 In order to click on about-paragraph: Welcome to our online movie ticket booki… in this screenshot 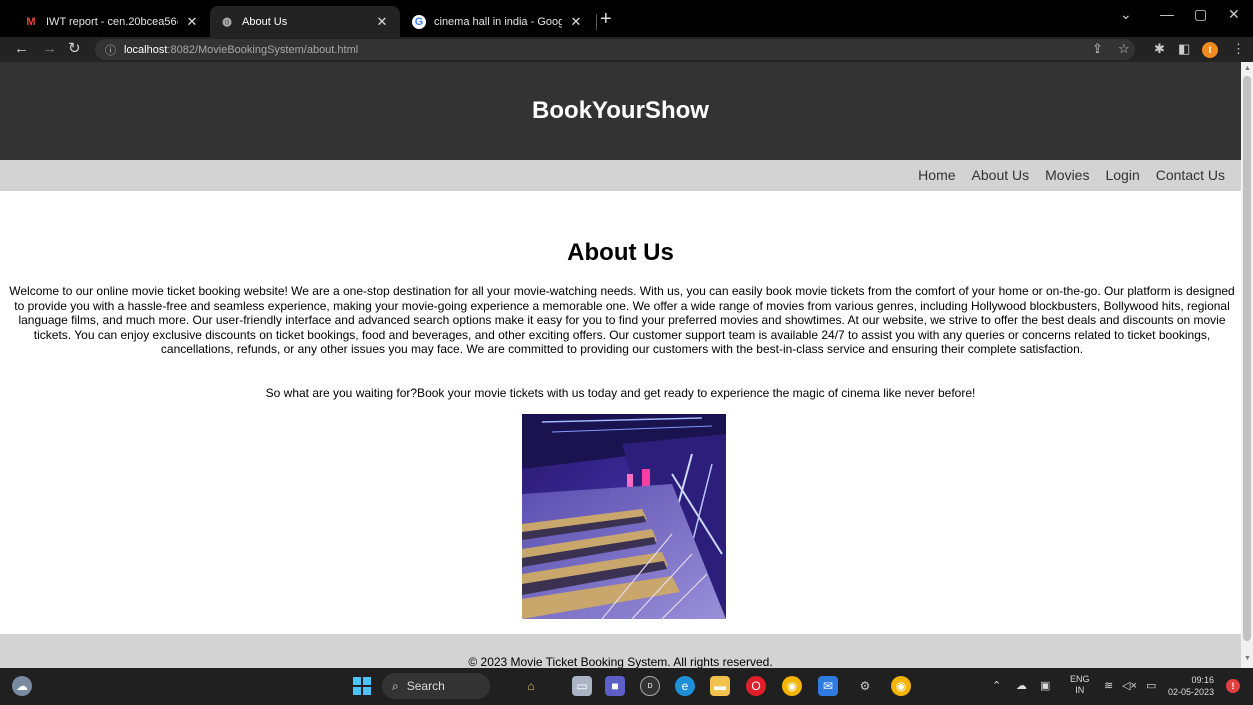, I will do `click(622, 320)`.